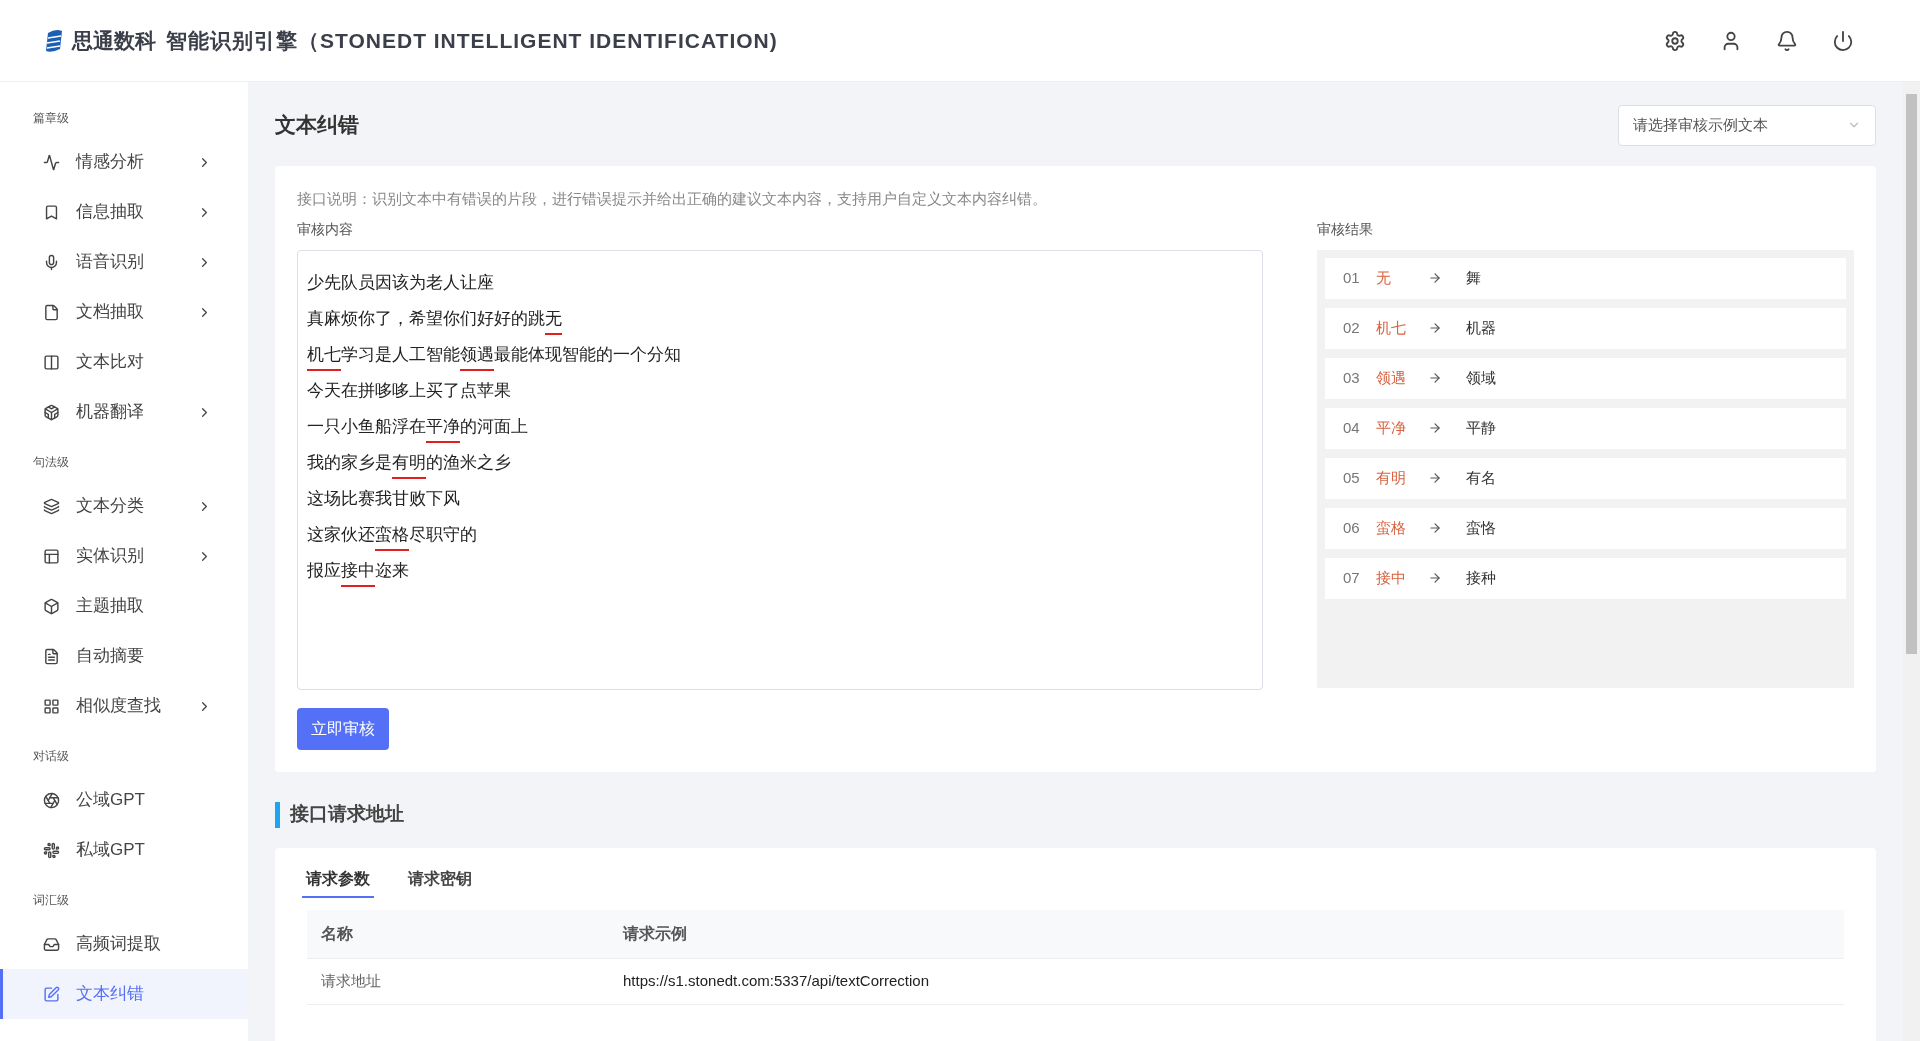 This screenshot has height=1041, width=1920. I want to click on sidebar-item: 实体识别, so click(124, 556).